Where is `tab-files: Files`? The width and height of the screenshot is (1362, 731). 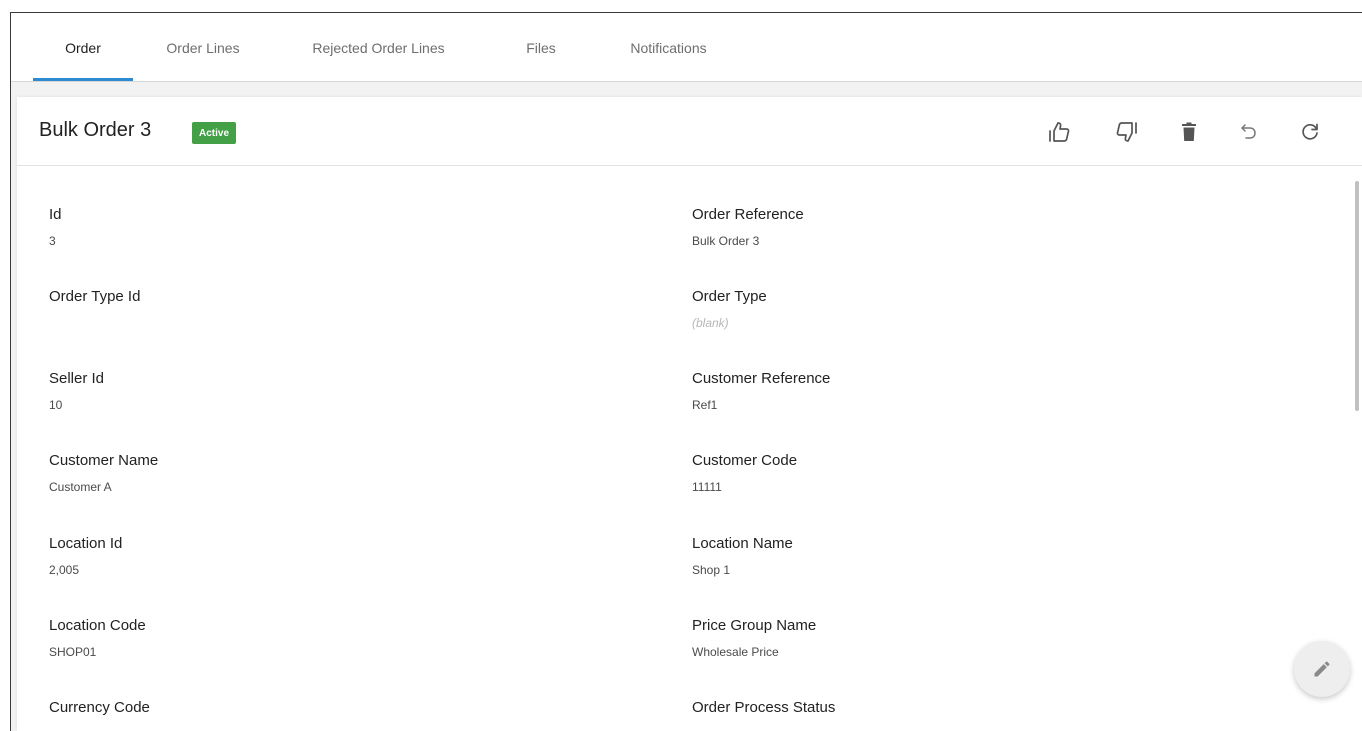
tab-files: Files is located at coordinates (541, 47).